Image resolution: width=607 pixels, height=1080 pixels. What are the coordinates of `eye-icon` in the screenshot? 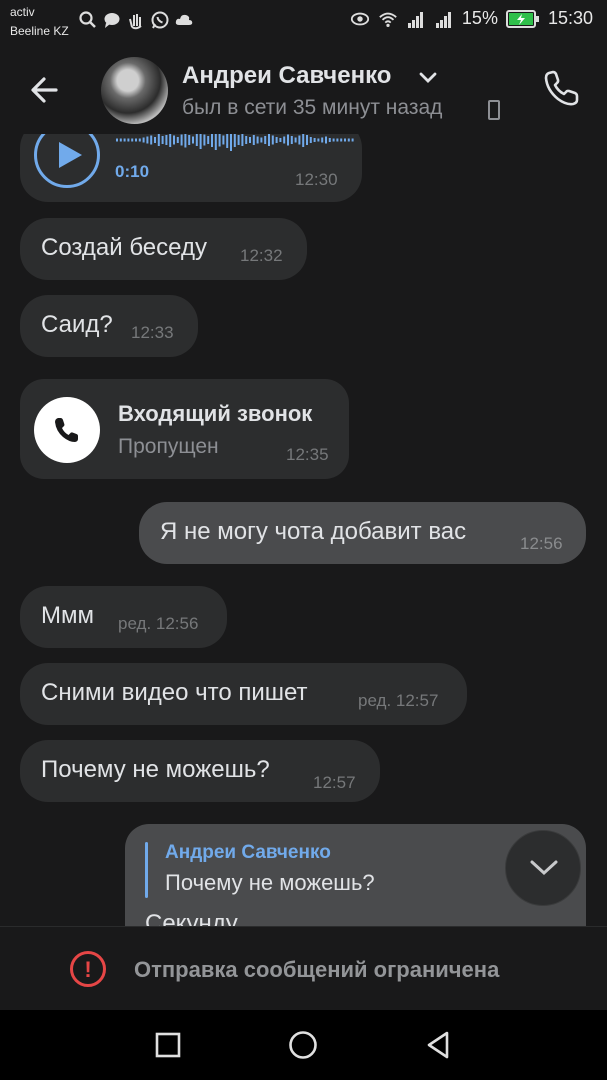 It's located at (360, 18).